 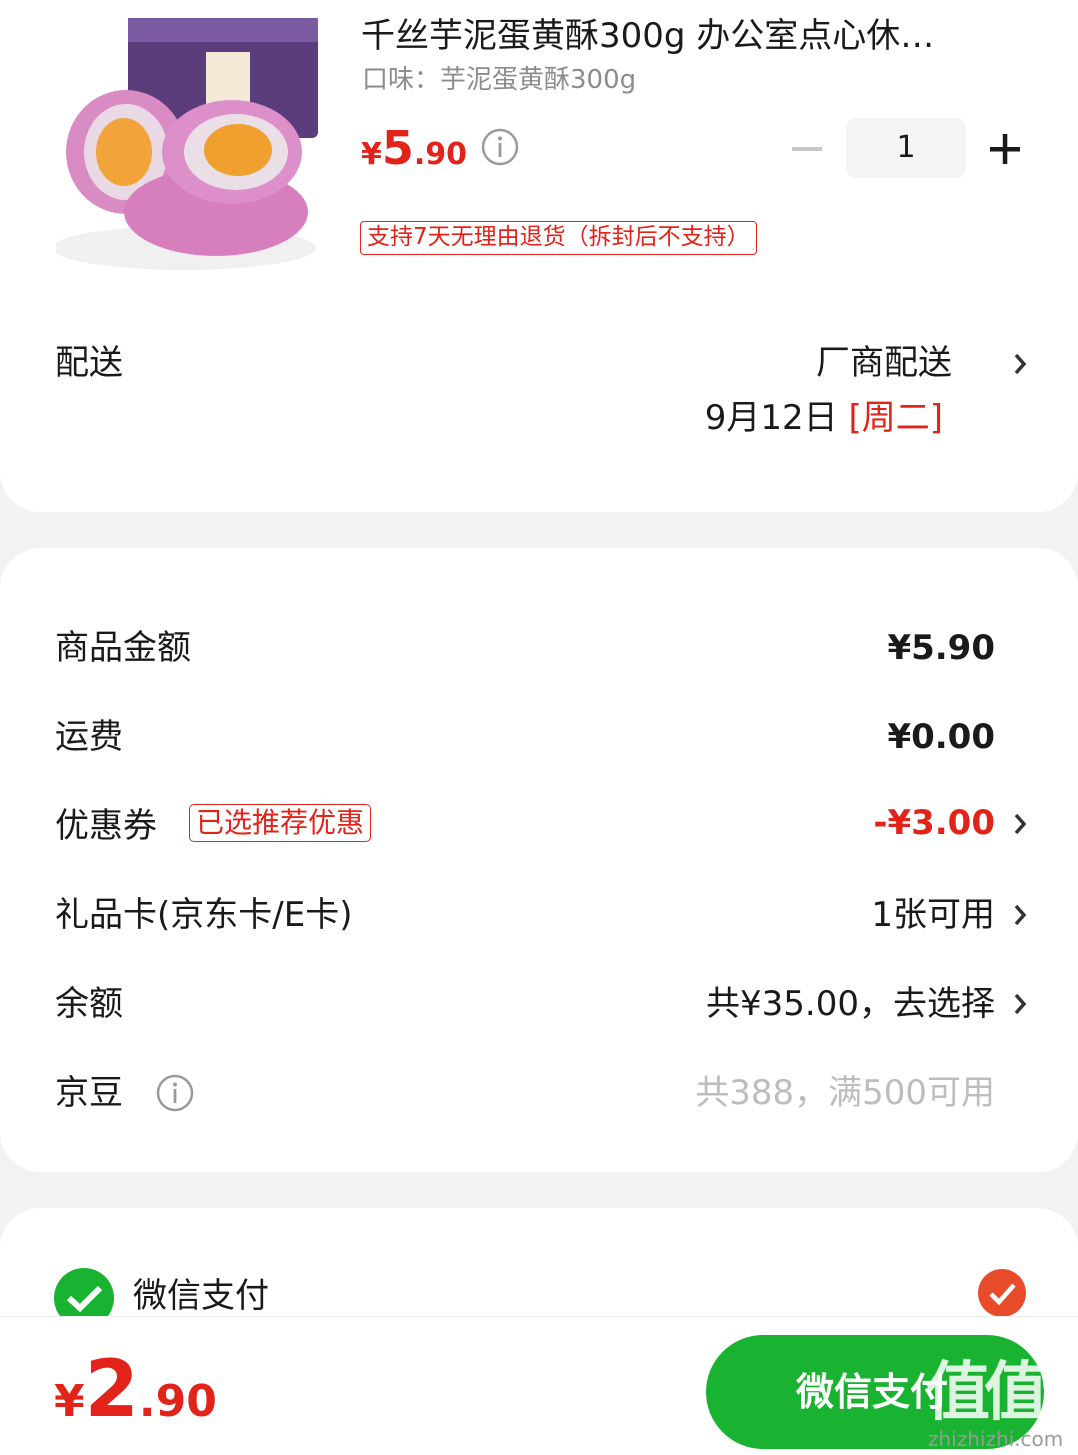 What do you see at coordinates (111, 1390) in the screenshot?
I see `total-integer: 2` at bounding box center [111, 1390].